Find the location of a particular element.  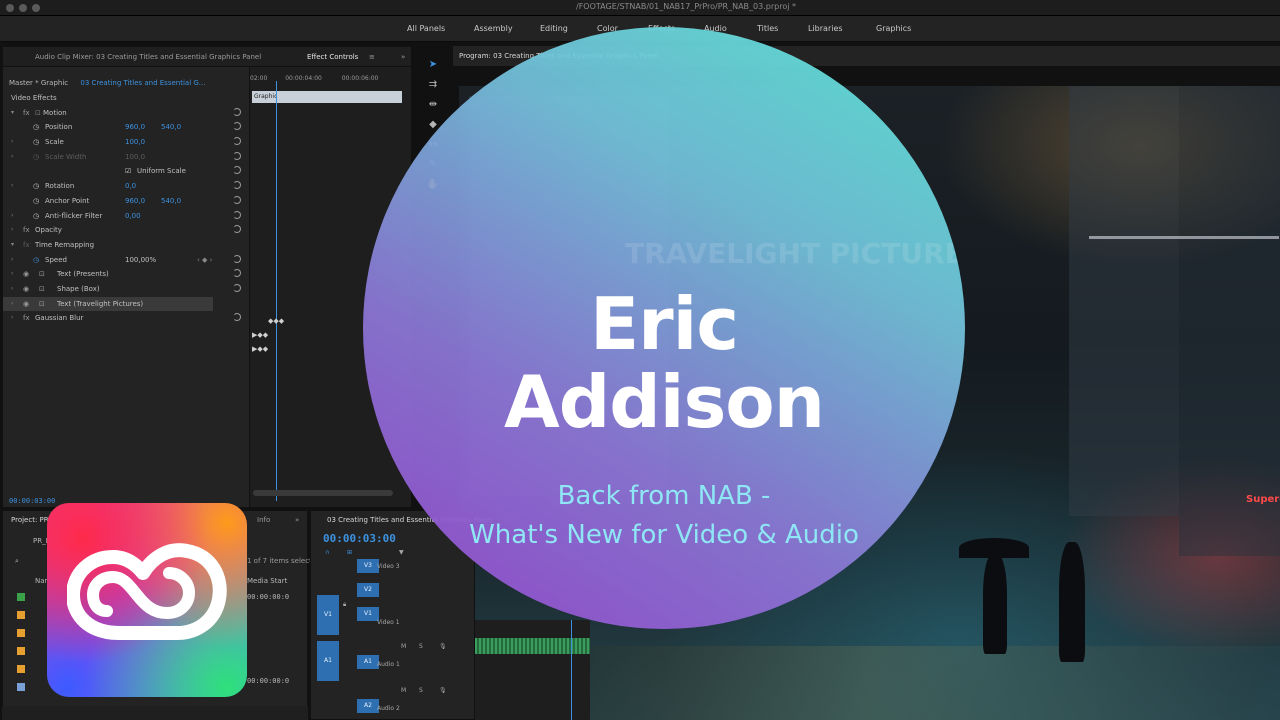

effect-row-rotation: › ◷ Rotation 0,0 is located at coordinates (125, 186).